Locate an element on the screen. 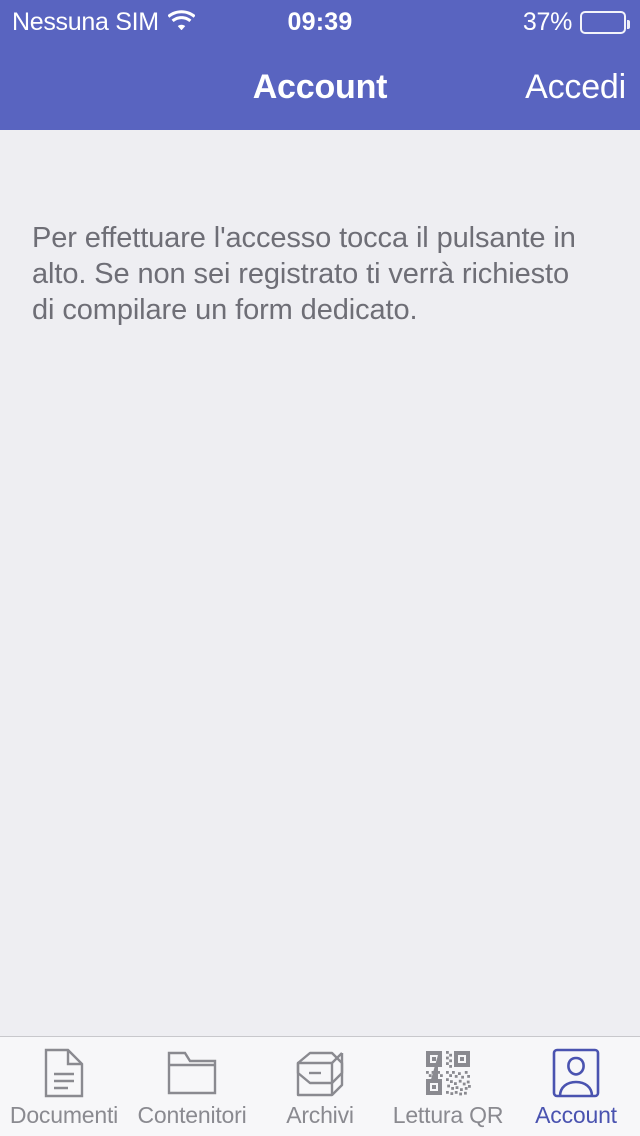 Image resolution: width=640 pixels, height=1136 pixels. battery-percent-label: 37% is located at coordinates (547, 21).